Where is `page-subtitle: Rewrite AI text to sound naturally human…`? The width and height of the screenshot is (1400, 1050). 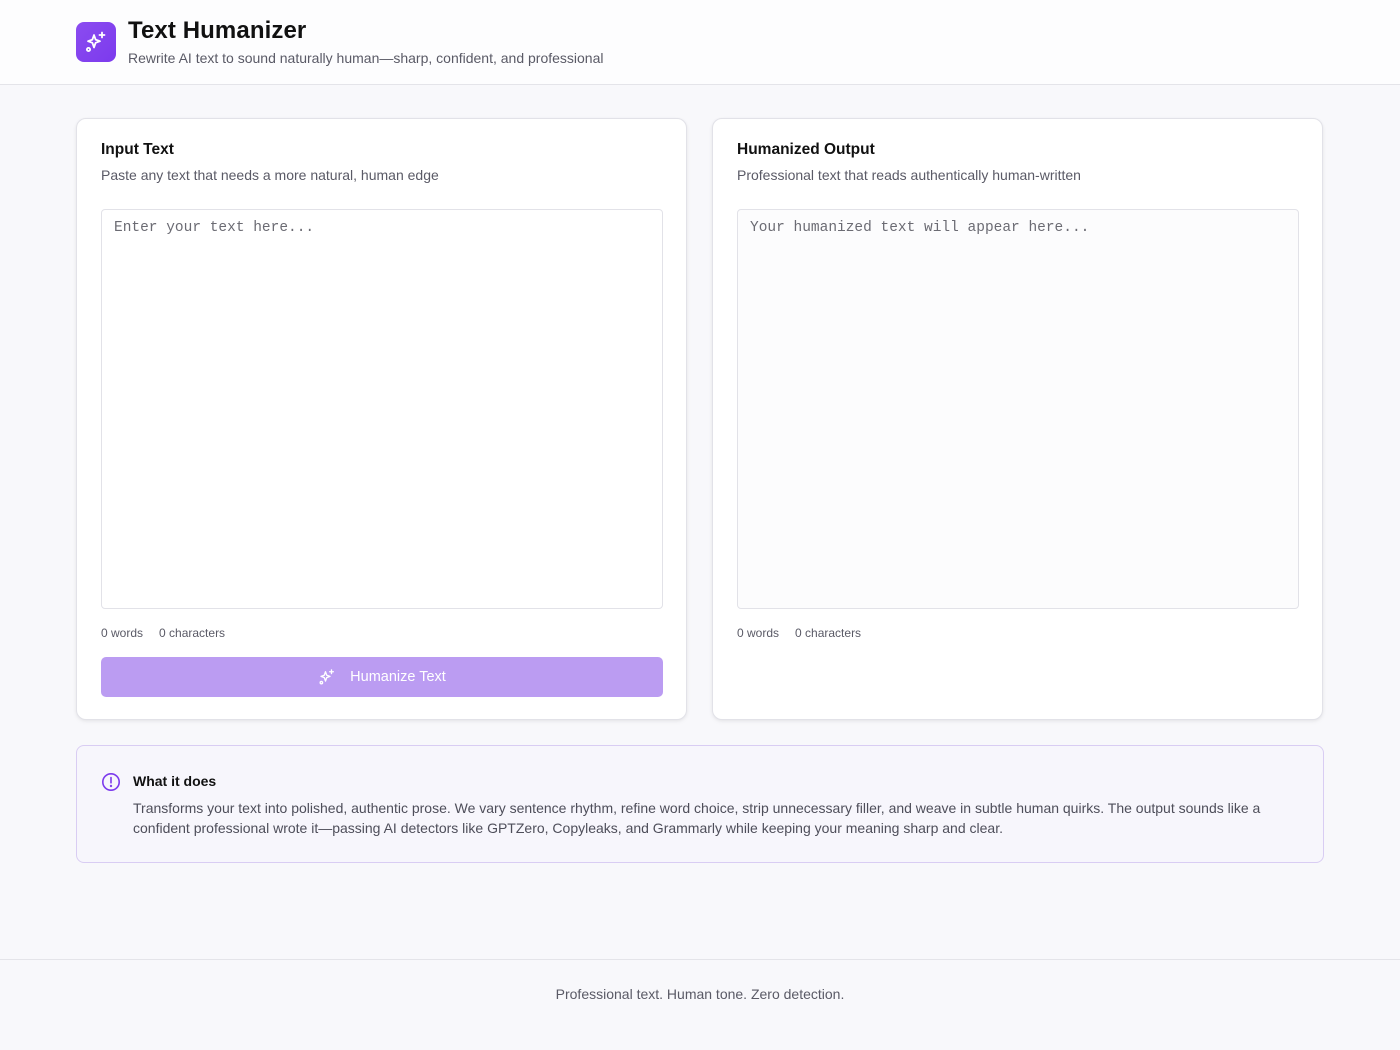 page-subtitle: Rewrite AI text to sound naturally human… is located at coordinates (366, 58).